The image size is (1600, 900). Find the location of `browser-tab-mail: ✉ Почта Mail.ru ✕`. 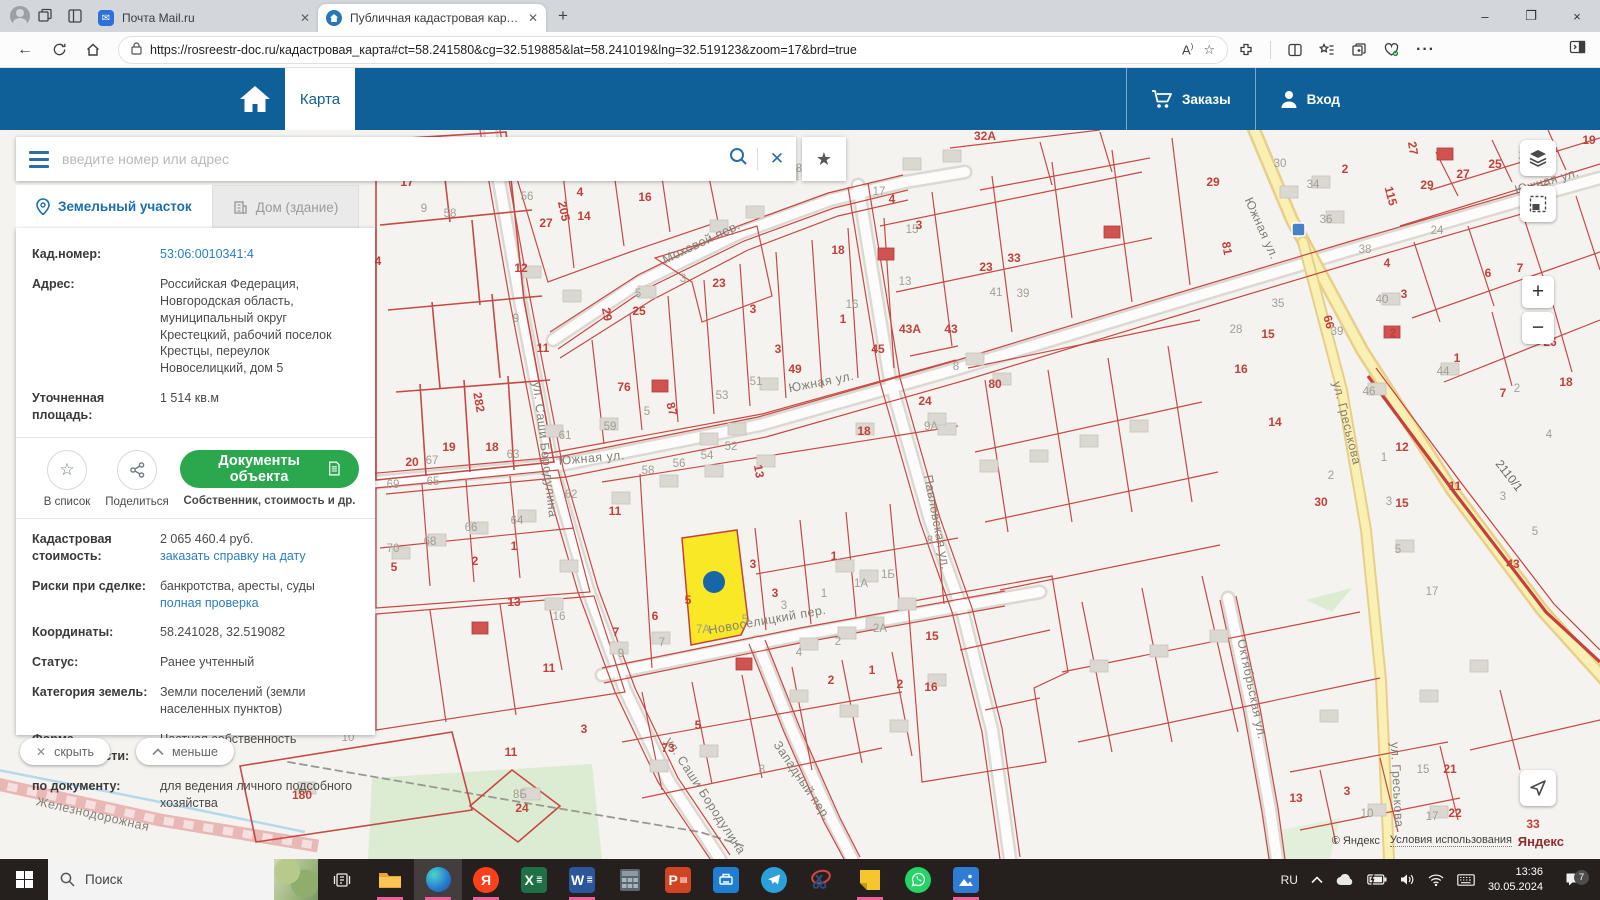

browser-tab-mail: ✉ Почта Mail.ru ✕ is located at coordinates (204, 18).